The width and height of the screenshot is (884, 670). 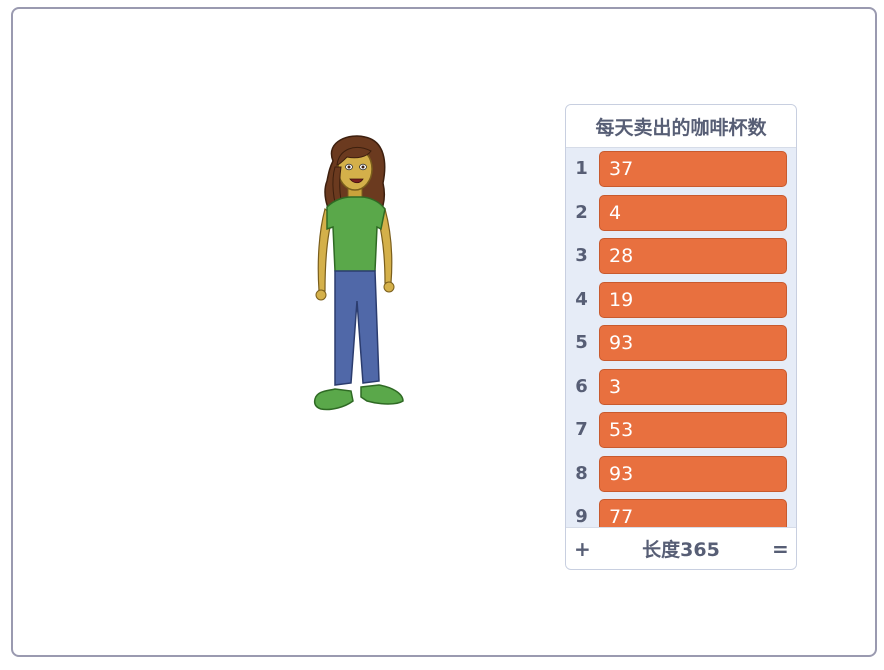 I want to click on list-footer: + 长度365 =, so click(x=681, y=548).